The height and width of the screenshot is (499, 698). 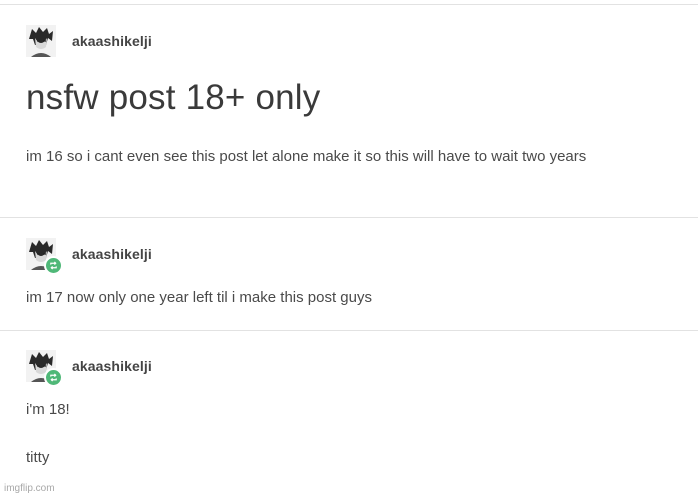 What do you see at coordinates (349, 4) in the screenshot?
I see `top-divider` at bounding box center [349, 4].